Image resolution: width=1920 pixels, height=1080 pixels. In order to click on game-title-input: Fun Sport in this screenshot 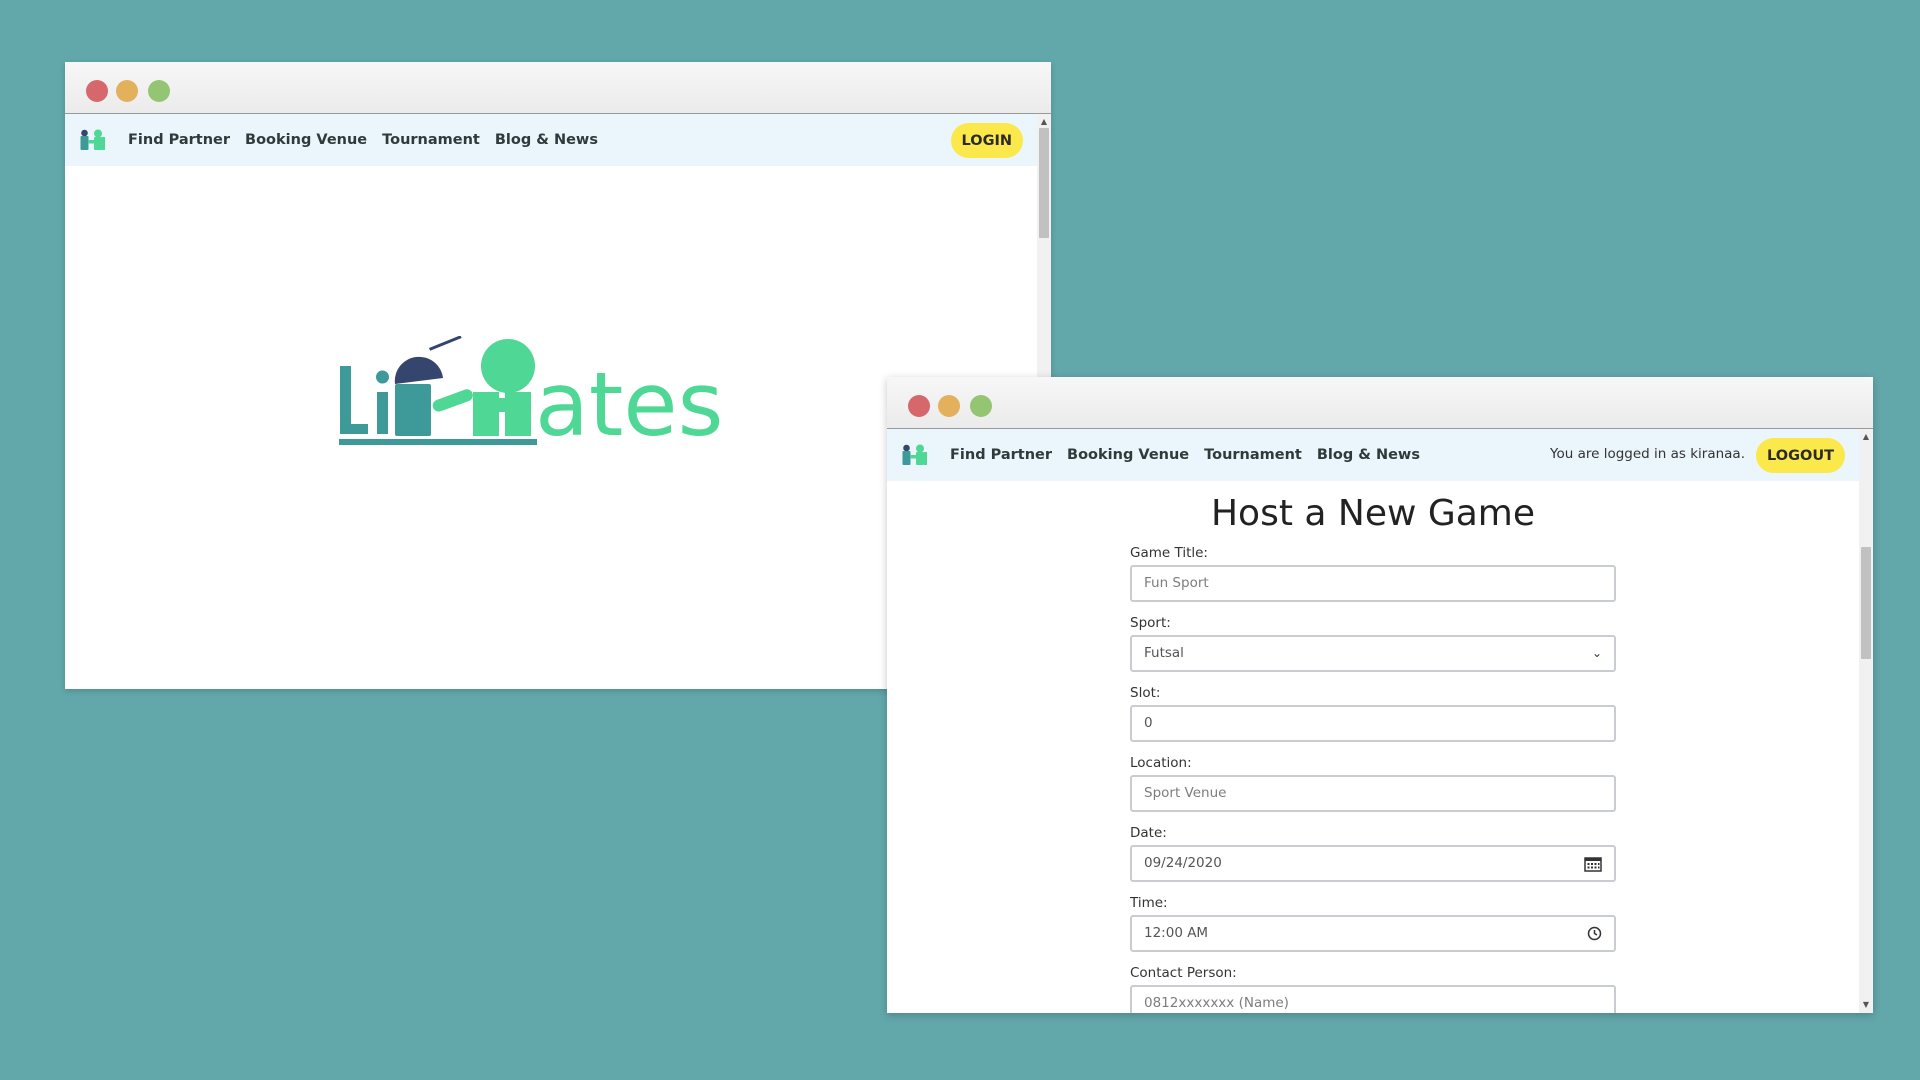, I will do `click(1373, 583)`.